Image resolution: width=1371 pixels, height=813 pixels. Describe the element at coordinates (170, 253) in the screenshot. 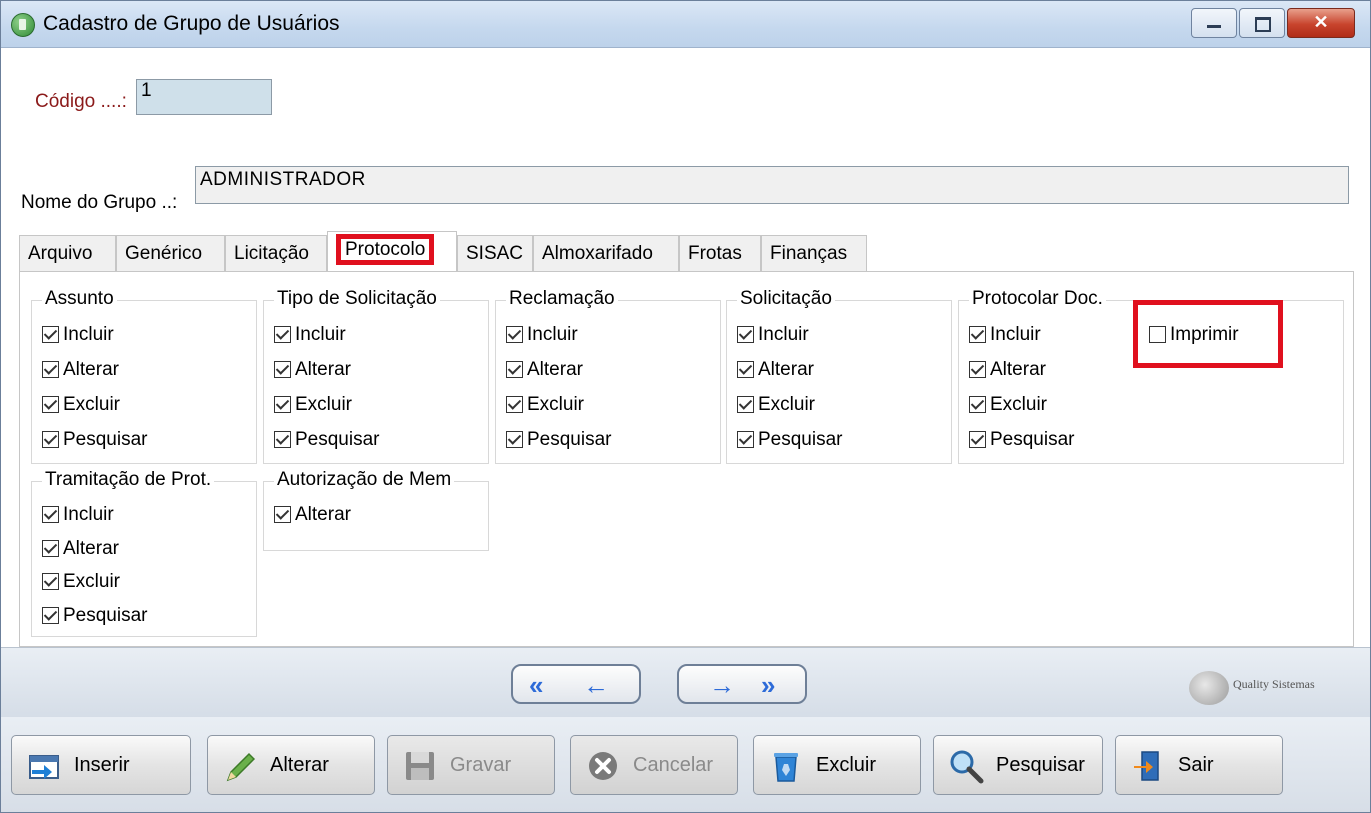

I see `tab-generico: Genérico` at that location.